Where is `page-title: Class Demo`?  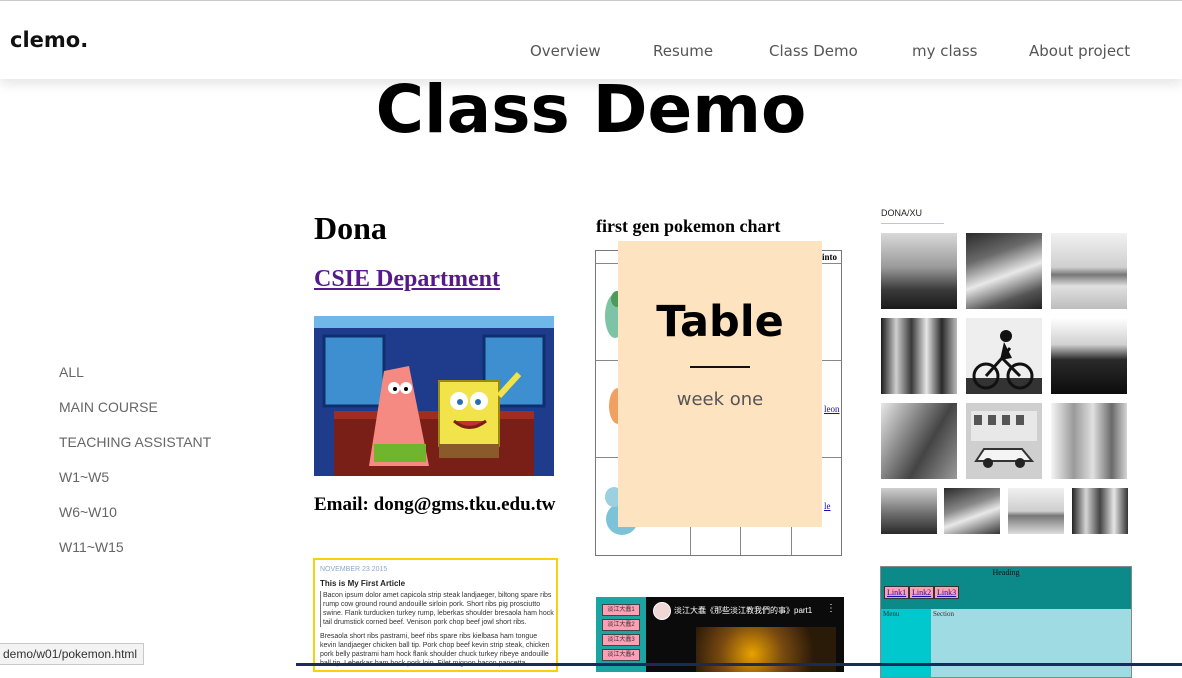
page-title: Class Demo is located at coordinates (591, 109).